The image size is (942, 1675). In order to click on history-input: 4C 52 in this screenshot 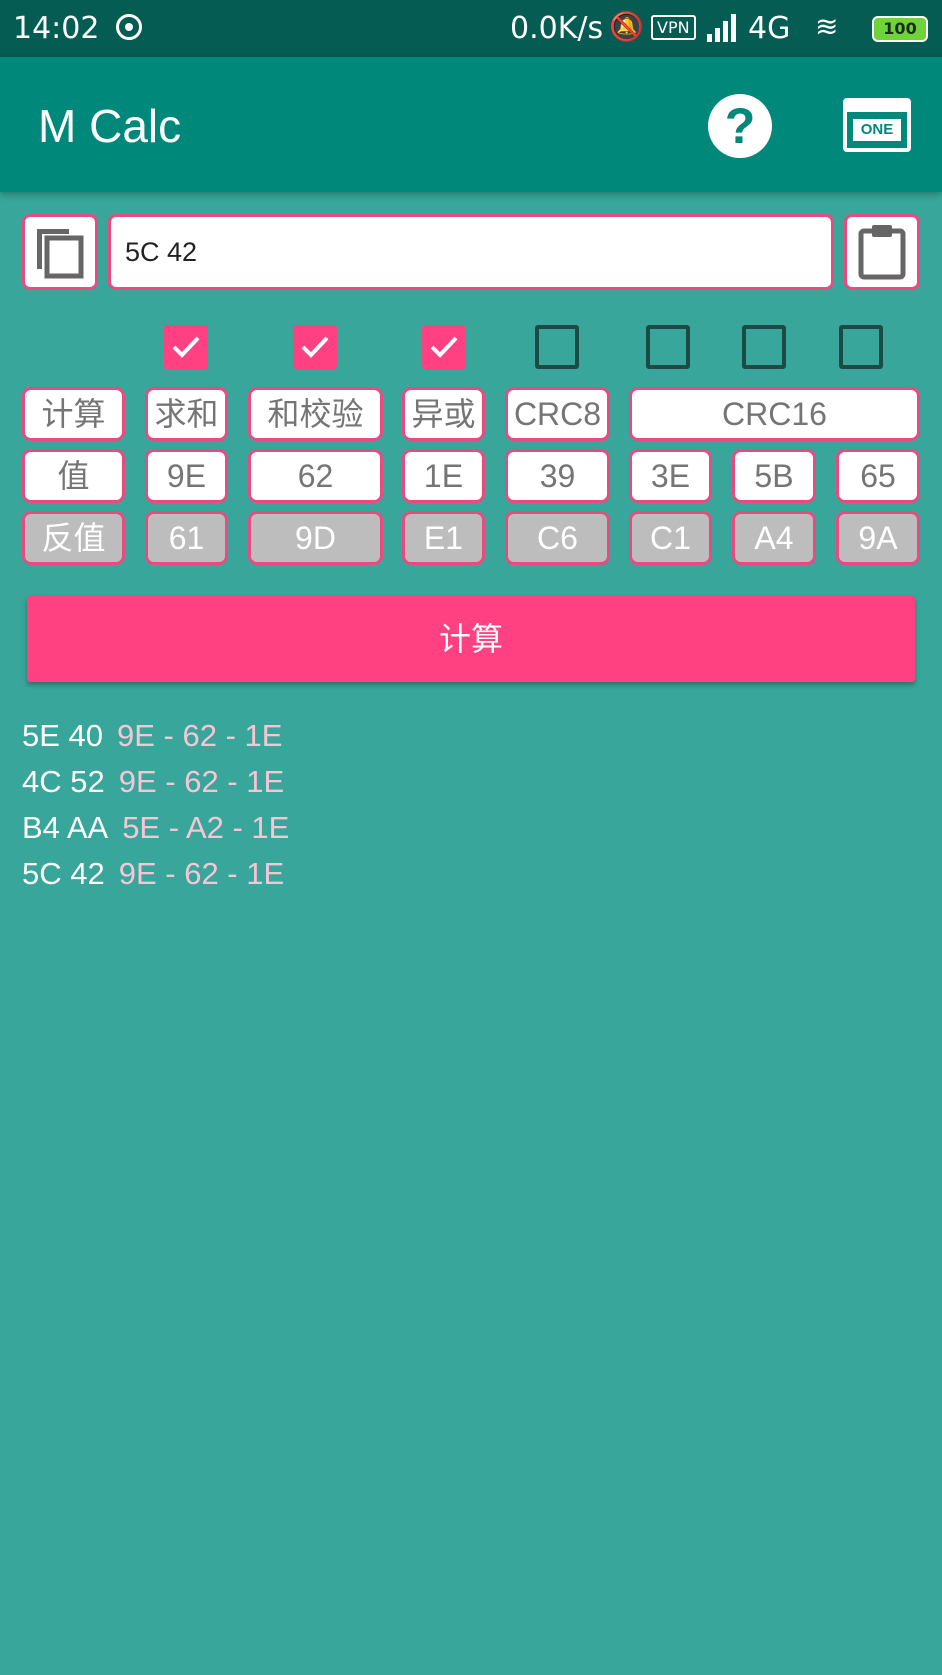, I will do `click(63, 781)`.